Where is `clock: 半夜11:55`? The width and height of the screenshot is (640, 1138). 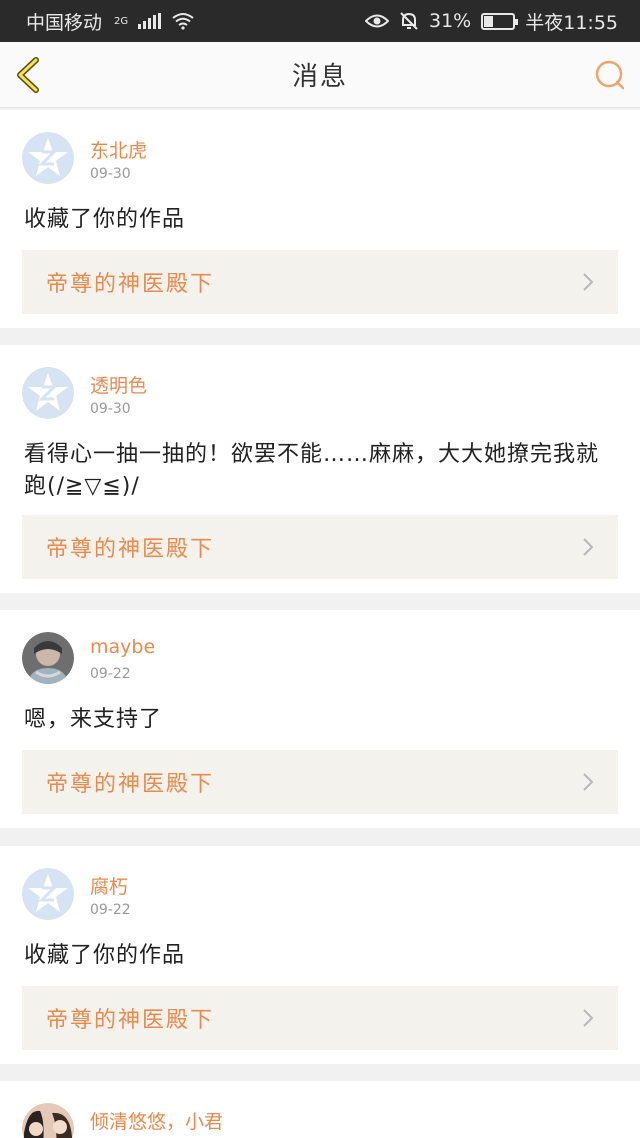
clock: 半夜11:55 is located at coordinates (571, 22).